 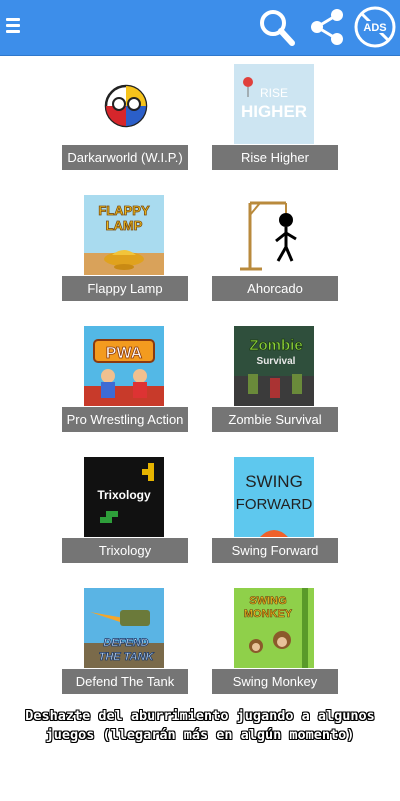 What do you see at coordinates (124, 353) in the screenshot?
I see `thumb-title: PWA` at bounding box center [124, 353].